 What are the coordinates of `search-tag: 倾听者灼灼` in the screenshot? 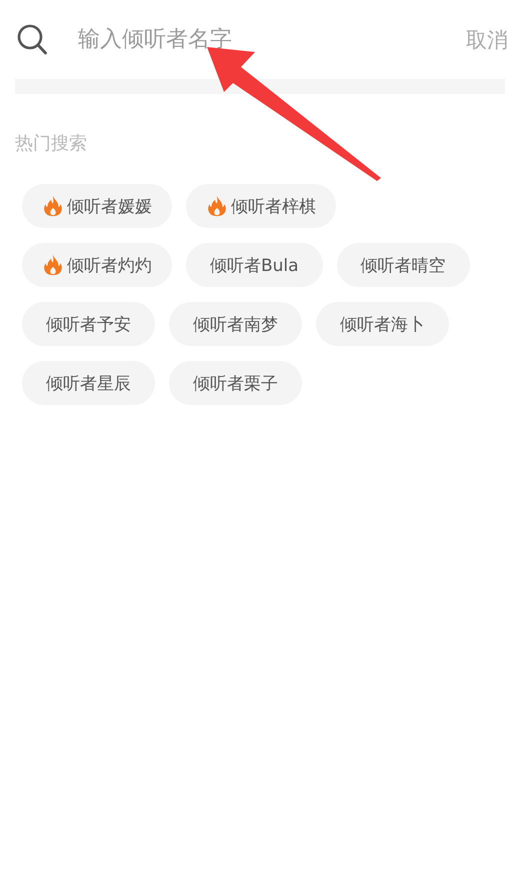 It's located at (97, 265).